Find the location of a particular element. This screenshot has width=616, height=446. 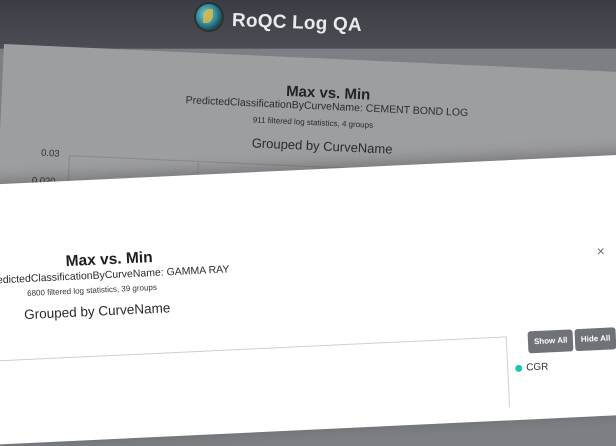

close-icon: × is located at coordinates (600, 251).